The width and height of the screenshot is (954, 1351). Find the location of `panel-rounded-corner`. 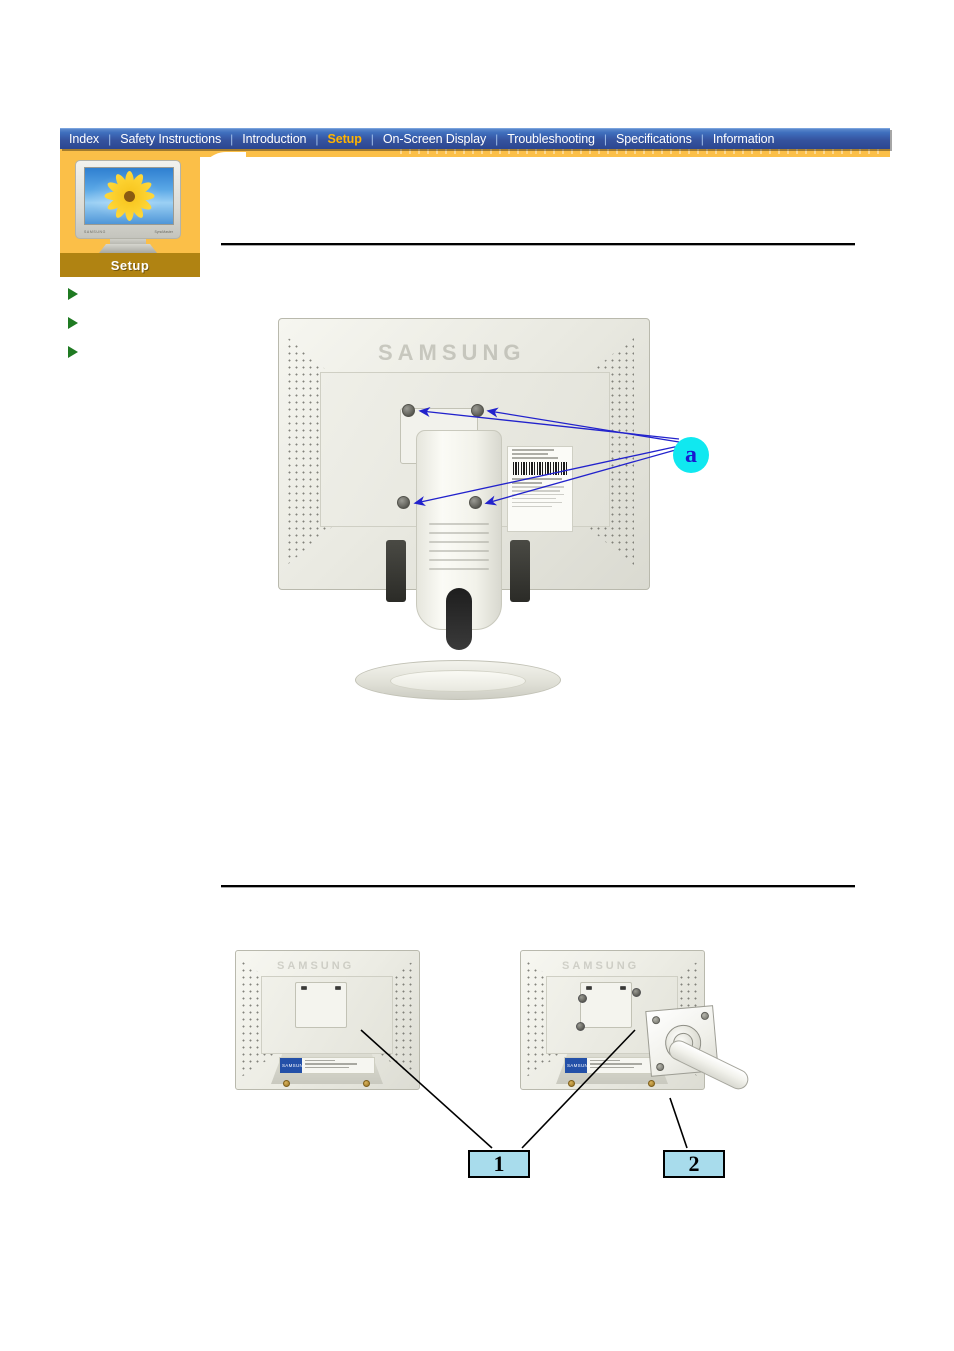

panel-rounded-corner is located at coordinates (223, 175).